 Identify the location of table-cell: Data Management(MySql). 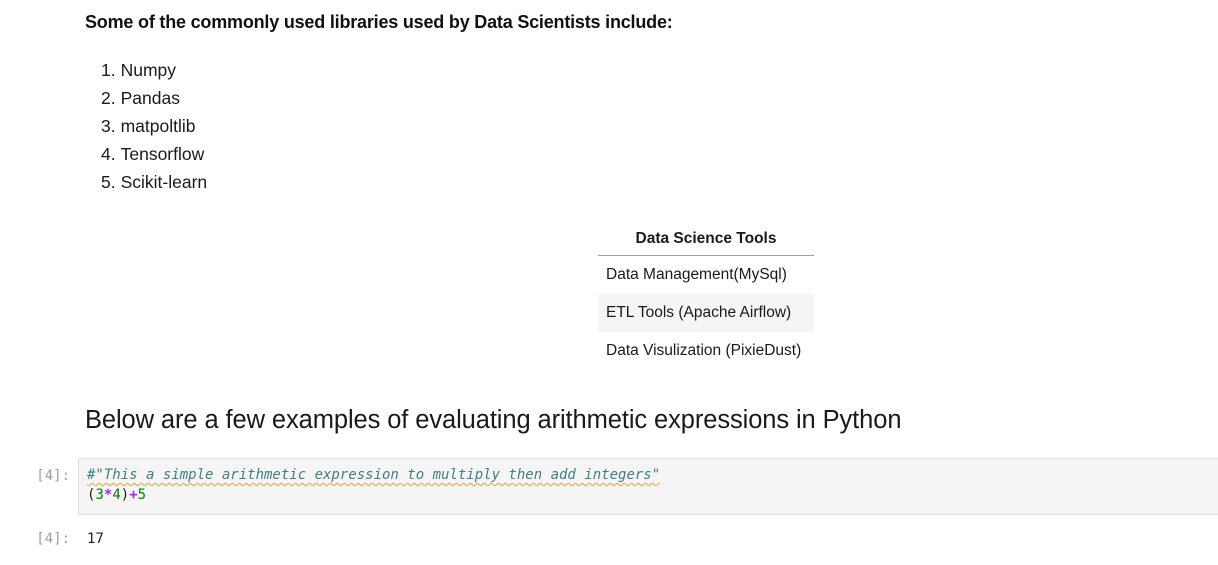
(696, 274).